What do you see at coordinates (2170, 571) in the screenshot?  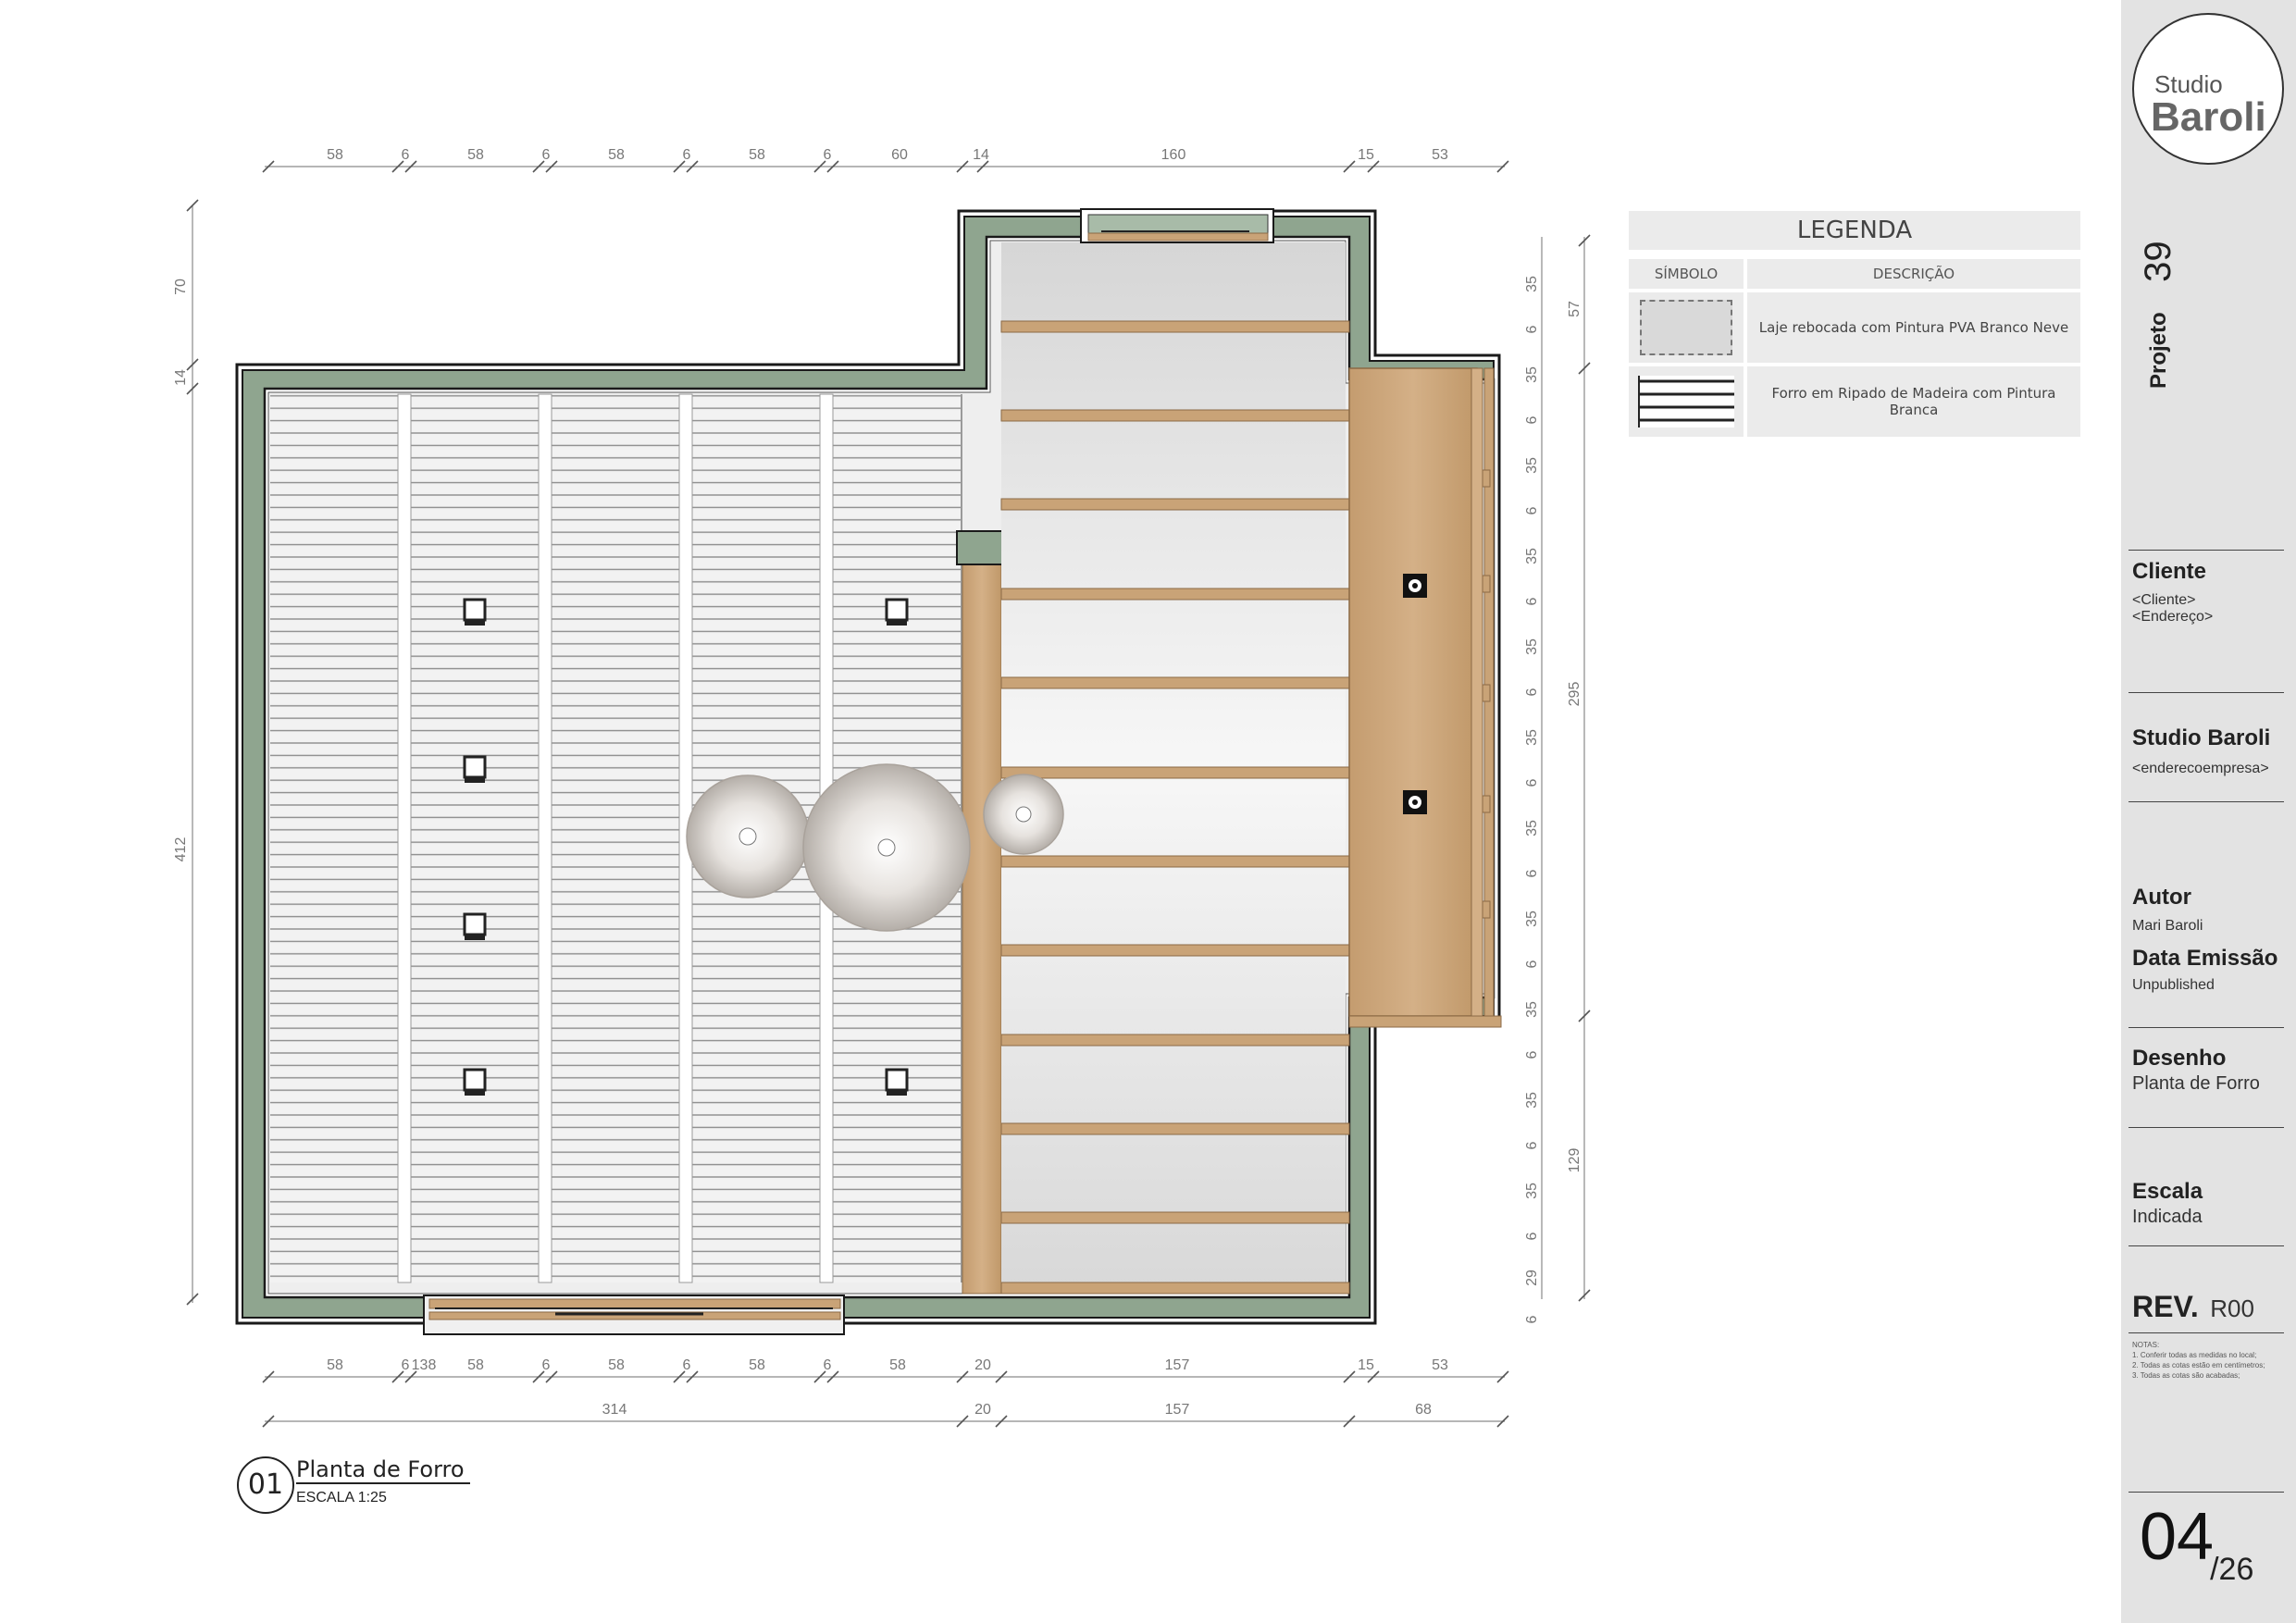 I see `client-label: Cliente` at bounding box center [2170, 571].